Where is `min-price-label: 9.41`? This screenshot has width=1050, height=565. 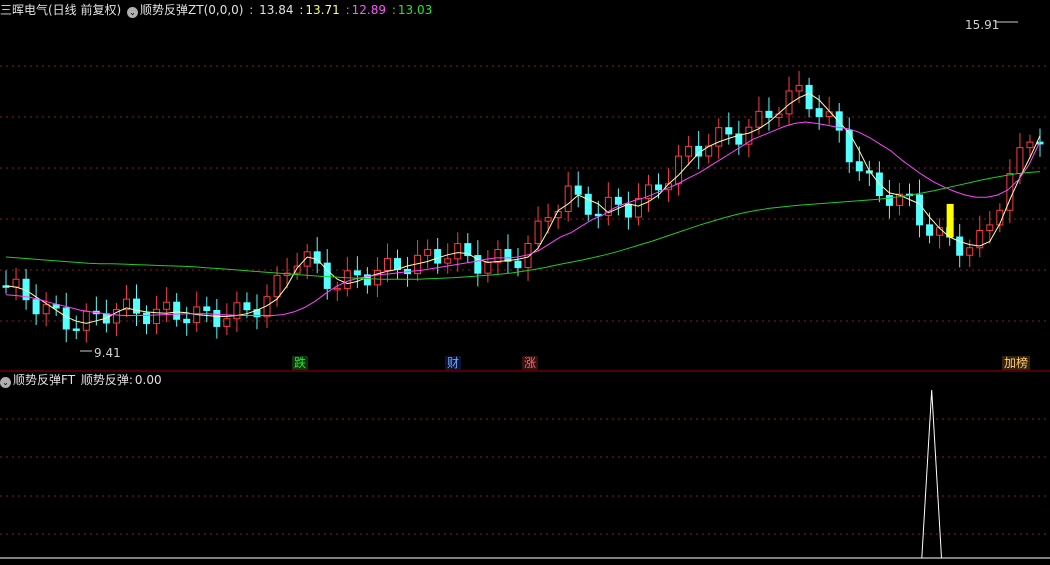
min-price-label: 9.41 is located at coordinates (107, 353).